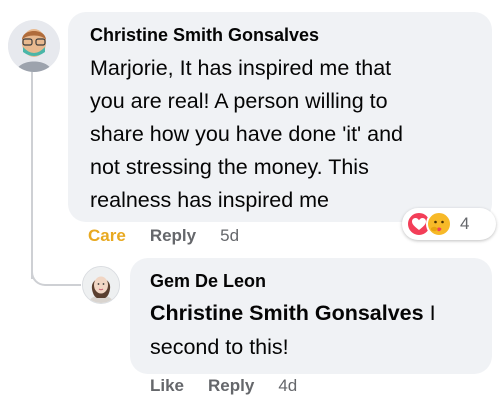  What do you see at coordinates (439, 224) in the screenshot?
I see `care-icon` at bounding box center [439, 224].